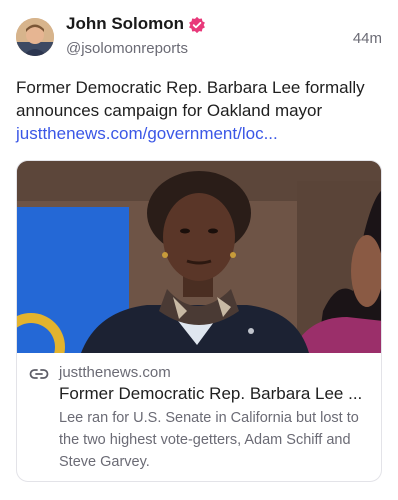 This screenshot has height=500, width=398. What do you see at coordinates (367, 38) in the screenshot?
I see `post-timestamp: 44m` at bounding box center [367, 38].